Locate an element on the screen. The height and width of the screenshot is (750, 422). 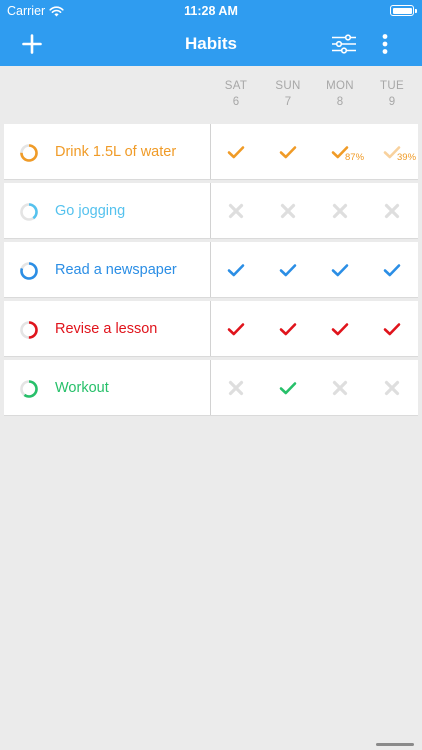
habit-day-cell: 39% is located at coordinates (392, 152).